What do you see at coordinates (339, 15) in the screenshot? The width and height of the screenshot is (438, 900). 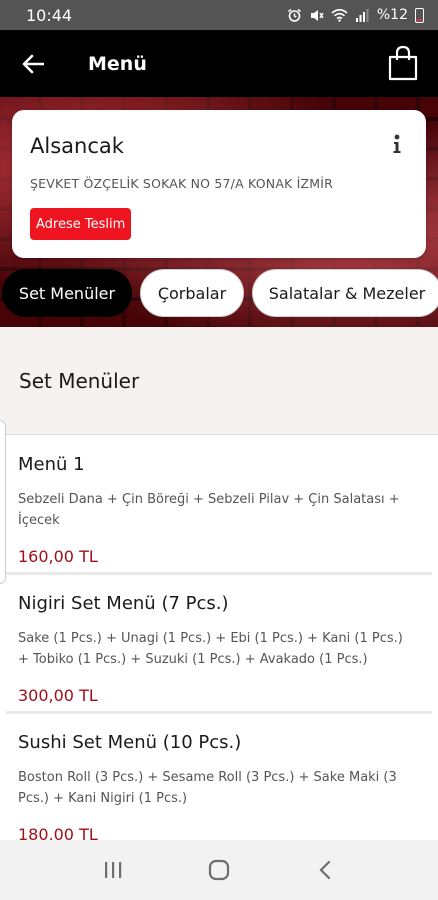 I see `wifi-icon` at bounding box center [339, 15].